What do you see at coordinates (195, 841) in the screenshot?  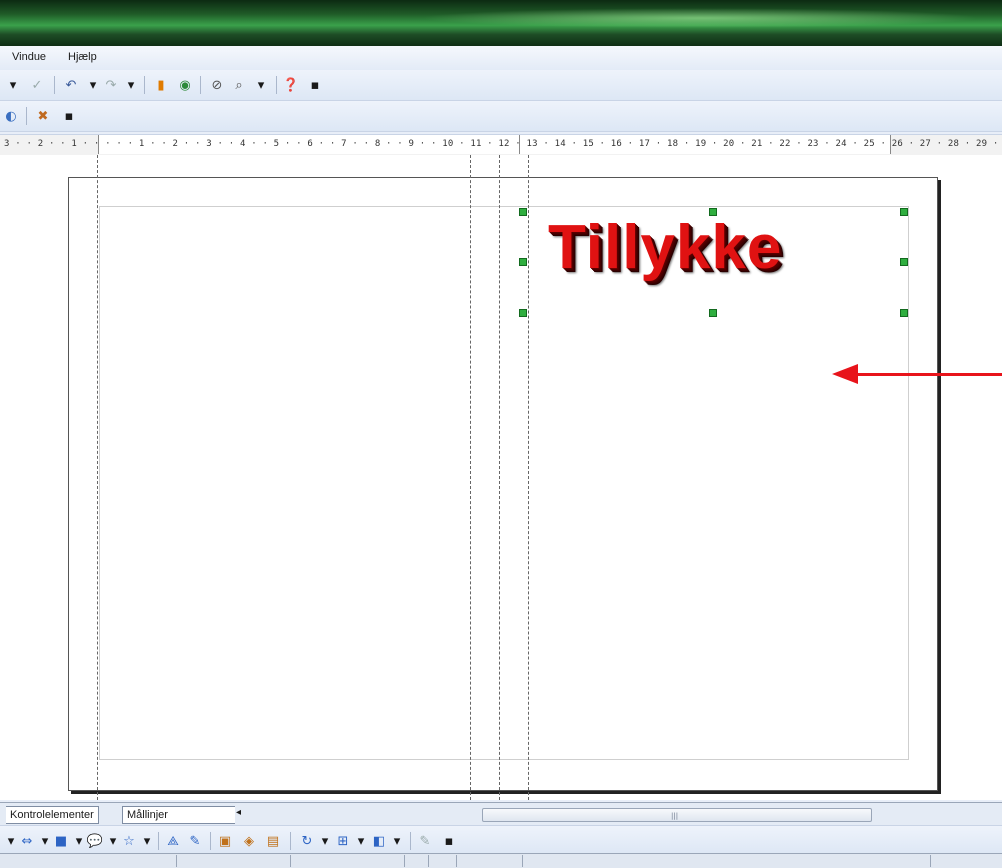 I see `pen-icon: ✎` at bounding box center [195, 841].